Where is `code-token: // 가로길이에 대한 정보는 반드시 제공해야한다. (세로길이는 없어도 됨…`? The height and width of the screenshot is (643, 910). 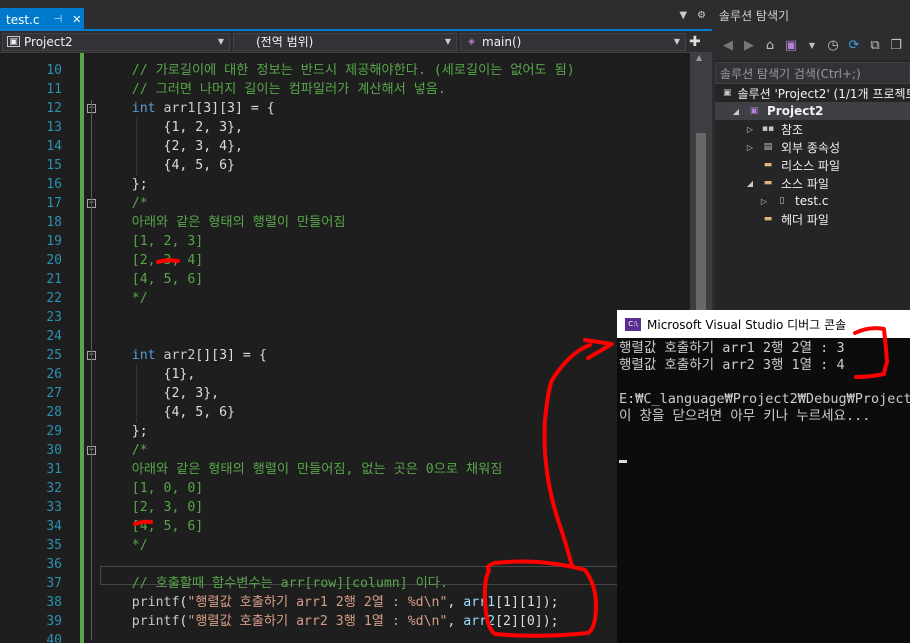 code-token: // 가로길이에 대한 정보는 반드시 제공해야한다. (세로길이는 없어도 됨… is located at coordinates (337, 70).